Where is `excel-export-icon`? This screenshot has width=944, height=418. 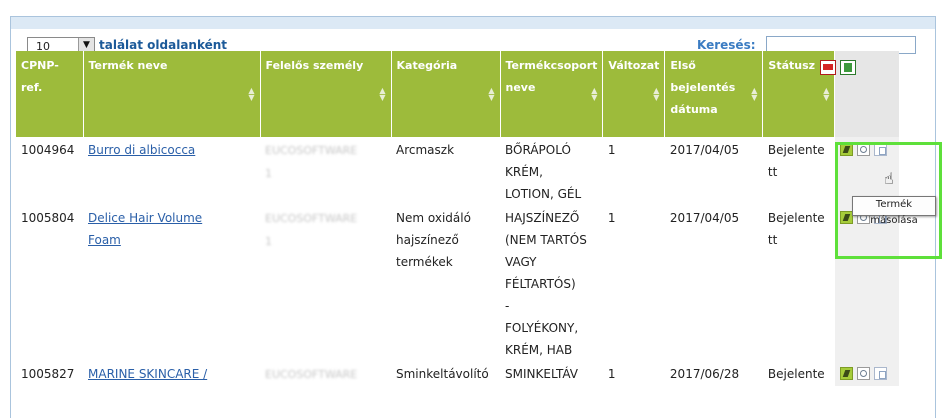
excel-export-icon is located at coordinates (848, 67).